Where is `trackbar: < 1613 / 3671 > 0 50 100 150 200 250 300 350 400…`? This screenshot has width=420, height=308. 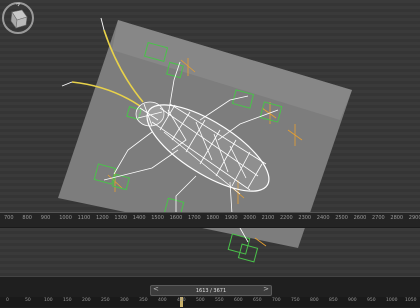
trackbar: < 1613 / 3671 > 0 50 100 150 200 250 300 350 400… is located at coordinates (210, 292).